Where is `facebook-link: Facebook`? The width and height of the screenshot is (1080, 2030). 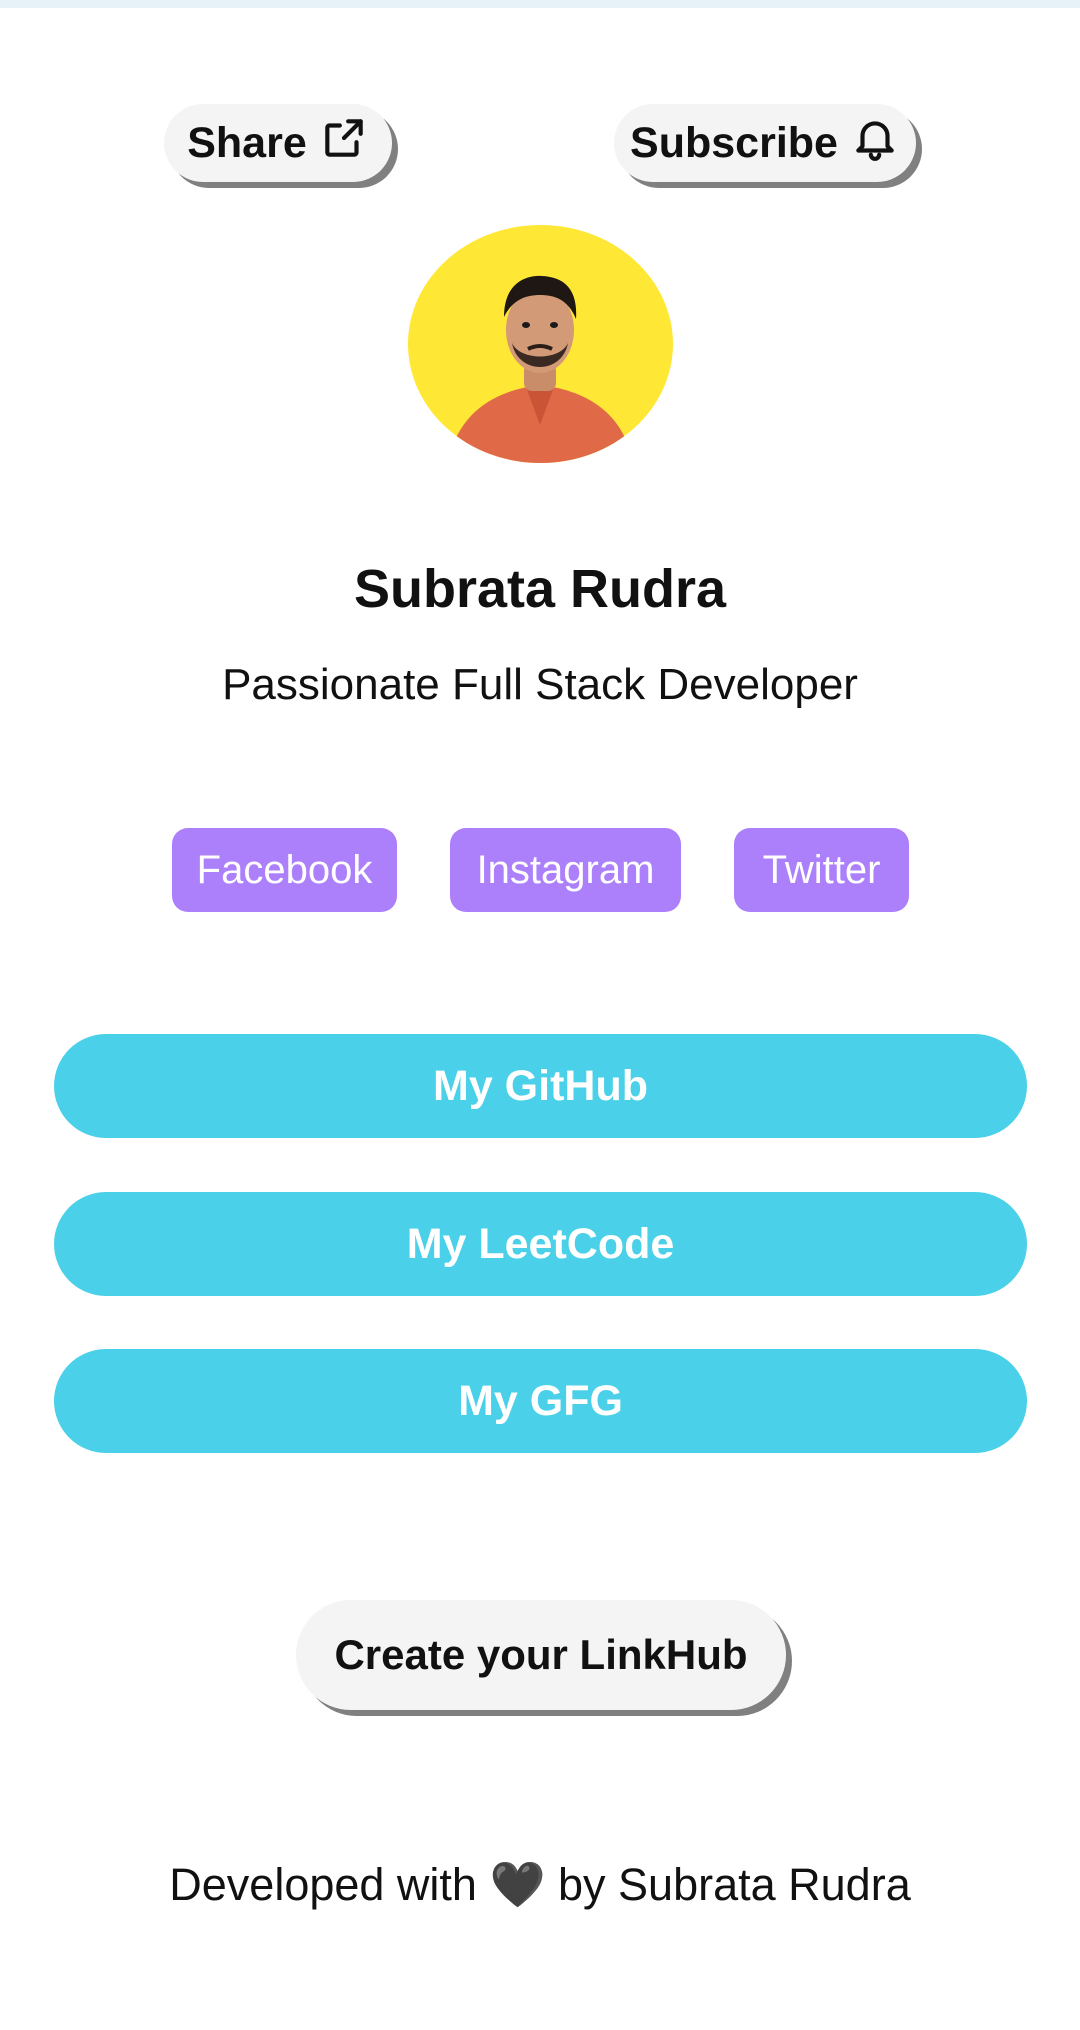 facebook-link: Facebook is located at coordinates (284, 870).